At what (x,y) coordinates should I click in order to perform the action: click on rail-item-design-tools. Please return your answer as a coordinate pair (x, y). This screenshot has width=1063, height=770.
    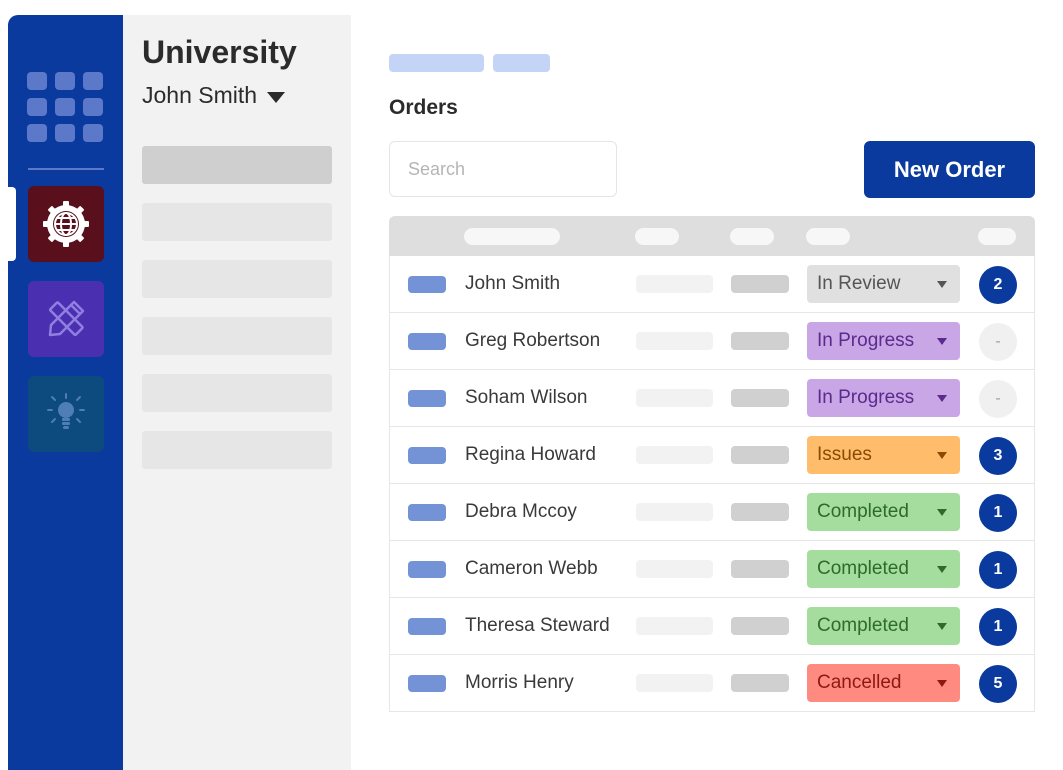
    Looking at the image, I should click on (66, 319).